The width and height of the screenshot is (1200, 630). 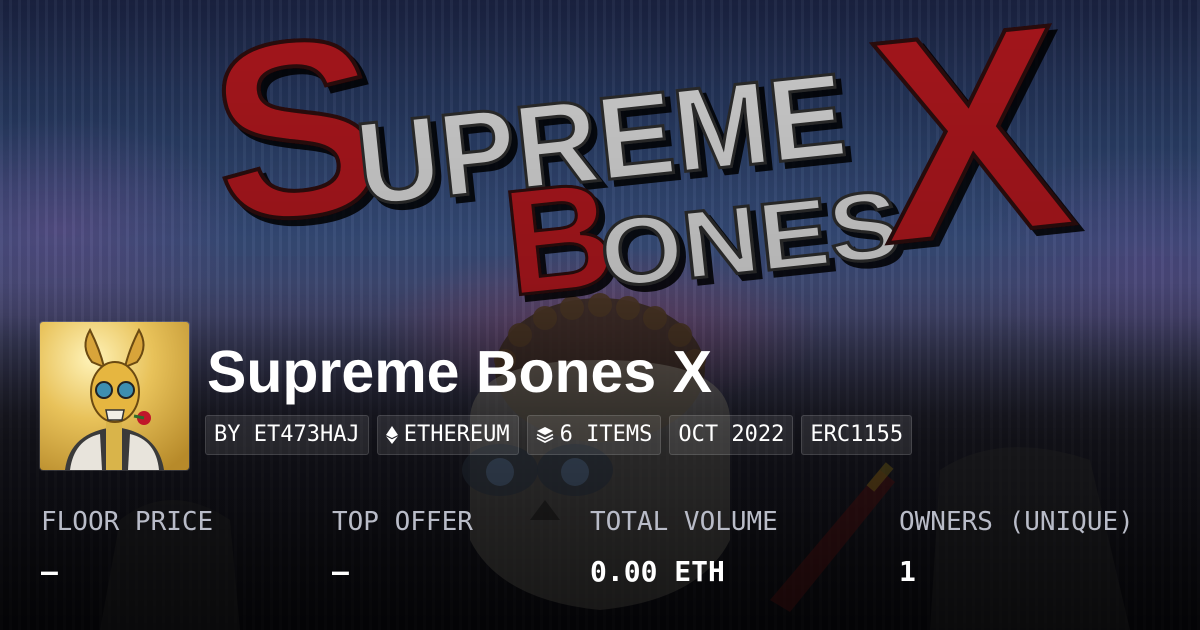 I want to click on items-tag: 6 ITEMS, so click(x=594, y=435).